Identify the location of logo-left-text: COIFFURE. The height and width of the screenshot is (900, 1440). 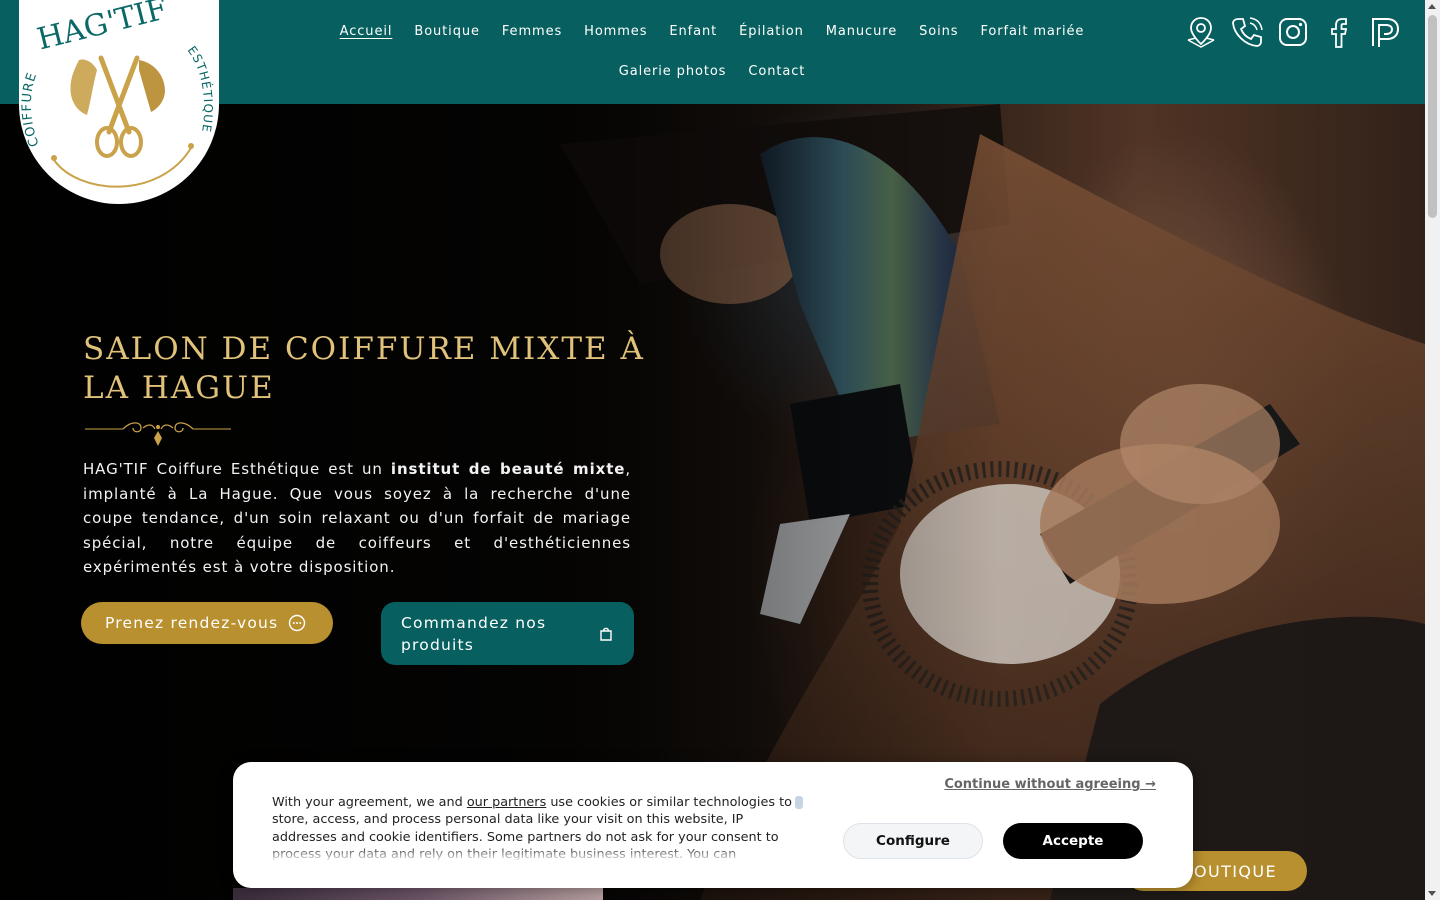
(31, 109).